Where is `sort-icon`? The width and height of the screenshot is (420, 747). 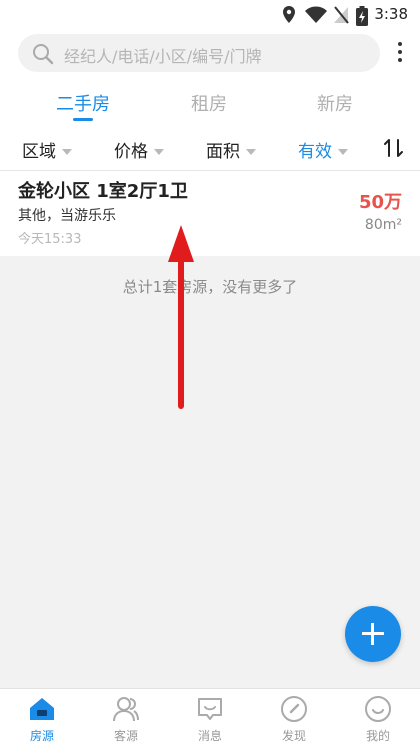
sort-icon is located at coordinates (394, 148).